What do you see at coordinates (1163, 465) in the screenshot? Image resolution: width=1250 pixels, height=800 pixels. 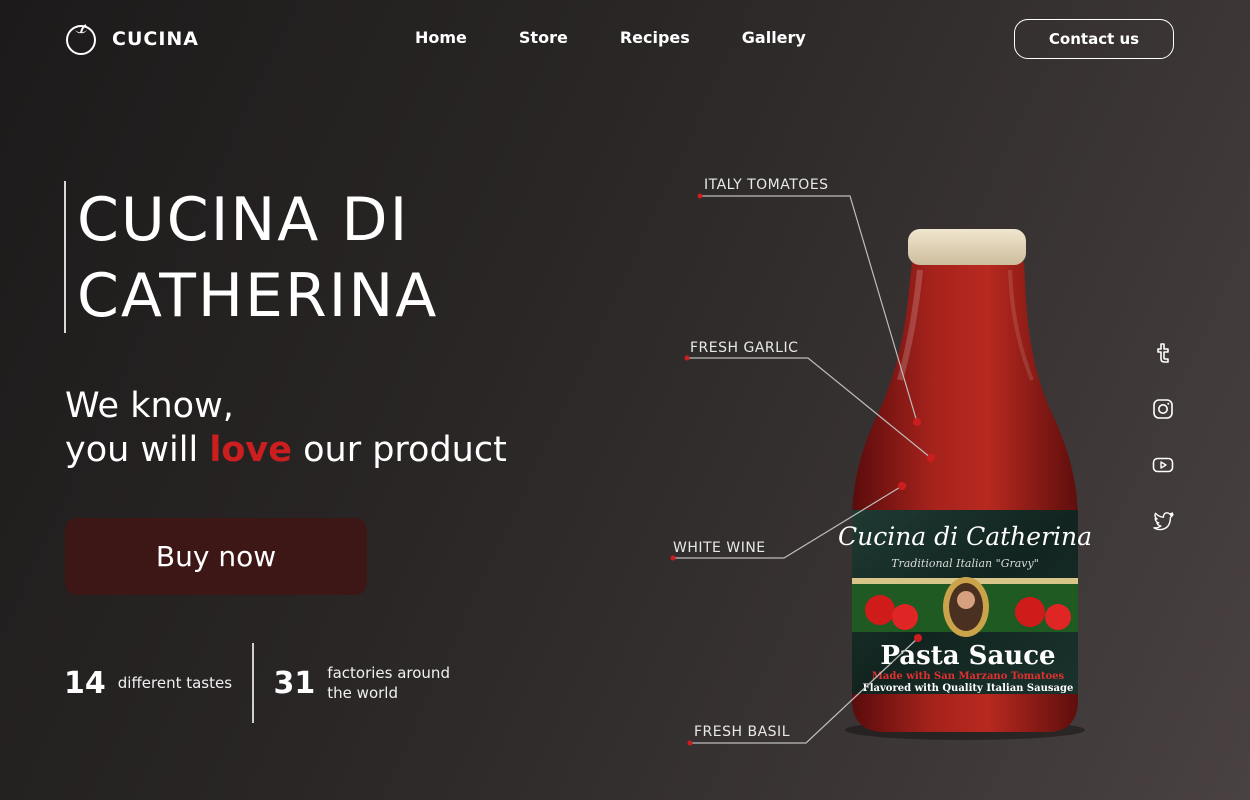 I see `youtube-icon` at bounding box center [1163, 465].